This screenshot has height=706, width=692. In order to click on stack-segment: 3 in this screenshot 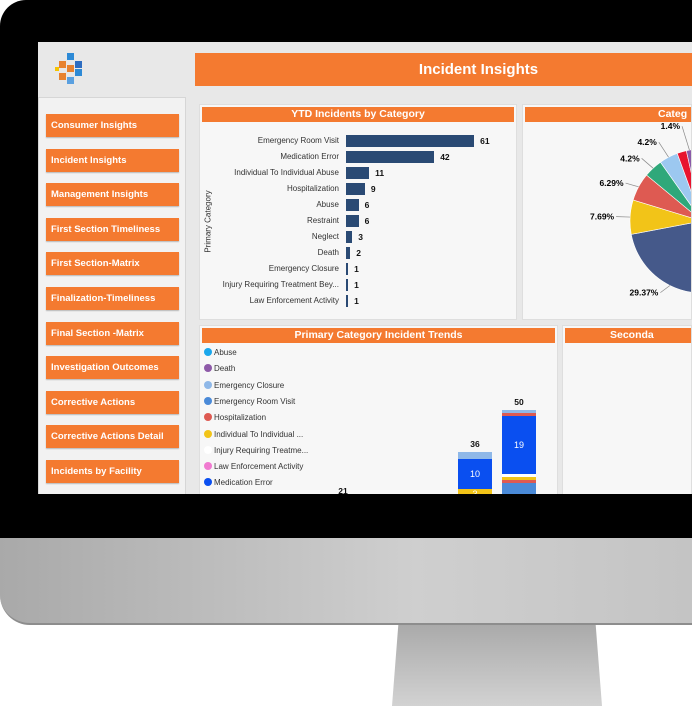, I will do `click(475, 491)`.